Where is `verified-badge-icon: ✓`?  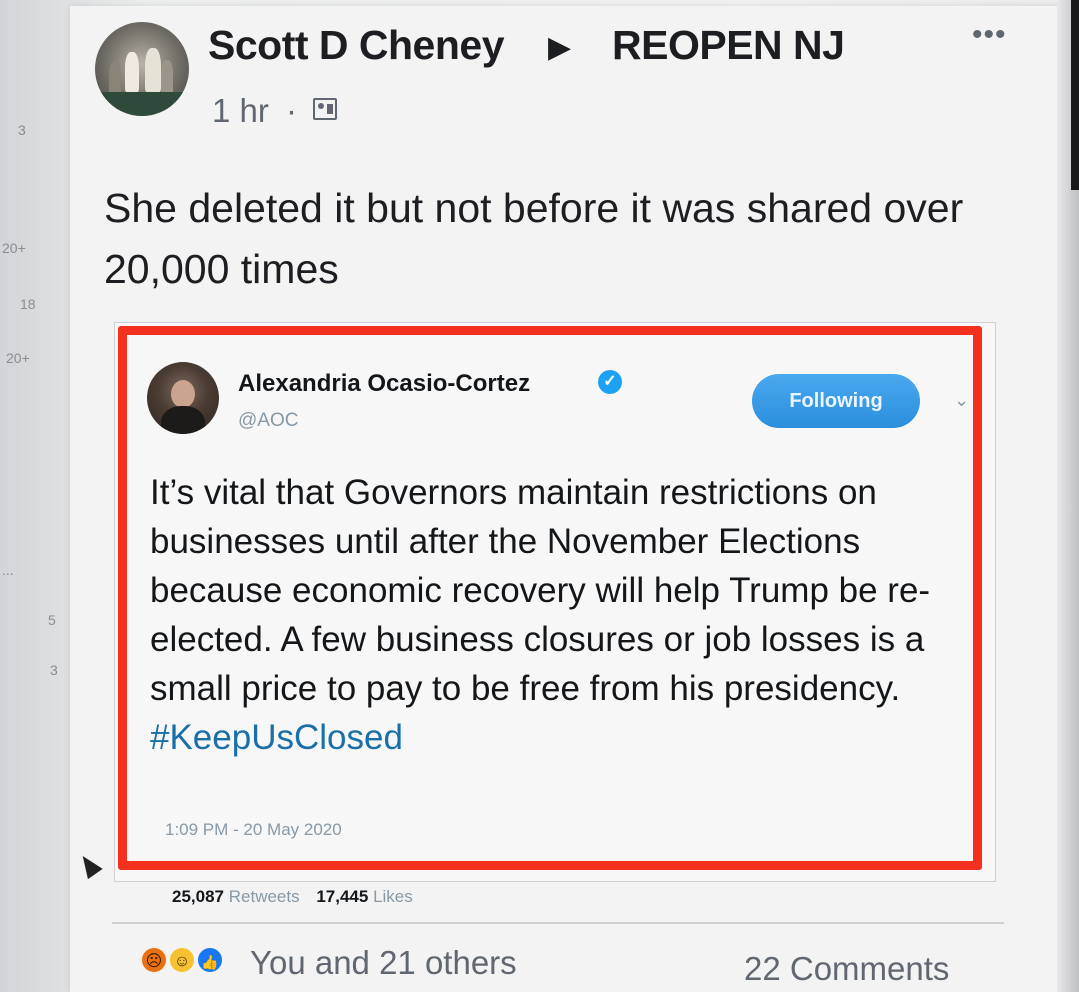
verified-badge-icon: ✓ is located at coordinates (610, 382).